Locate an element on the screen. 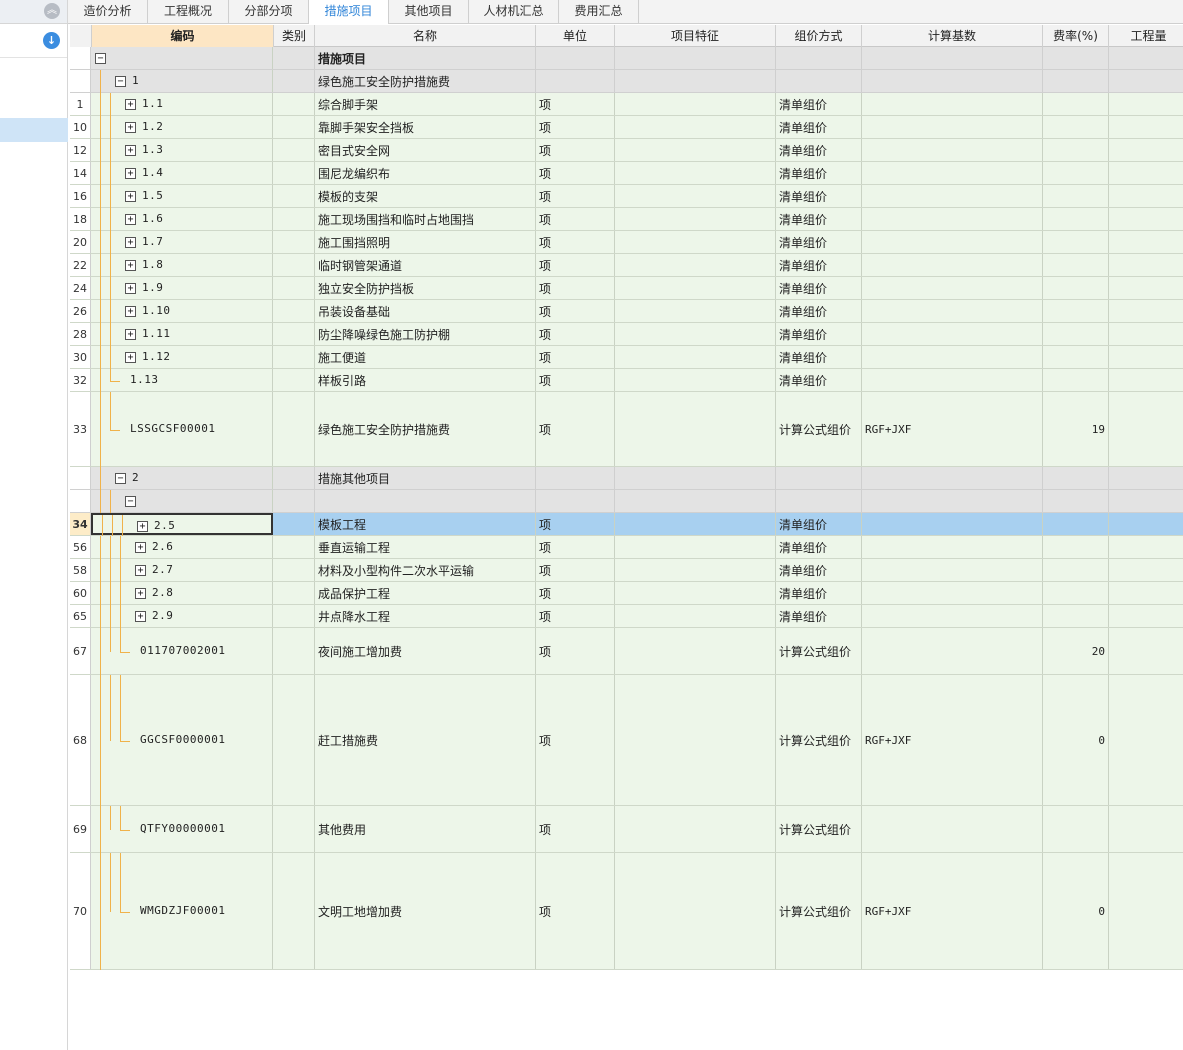  table-row: 28 +1.11 防尘降噪绿色施工防护棚项清单组价 is located at coordinates (626, 334).